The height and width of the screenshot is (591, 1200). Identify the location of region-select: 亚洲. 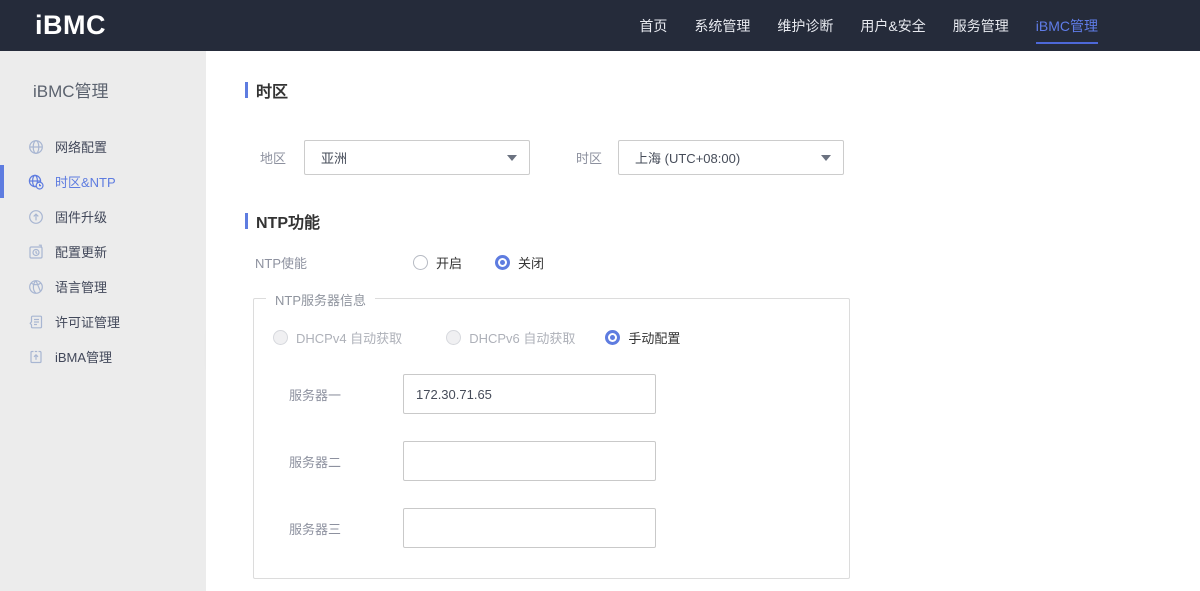
(417, 157).